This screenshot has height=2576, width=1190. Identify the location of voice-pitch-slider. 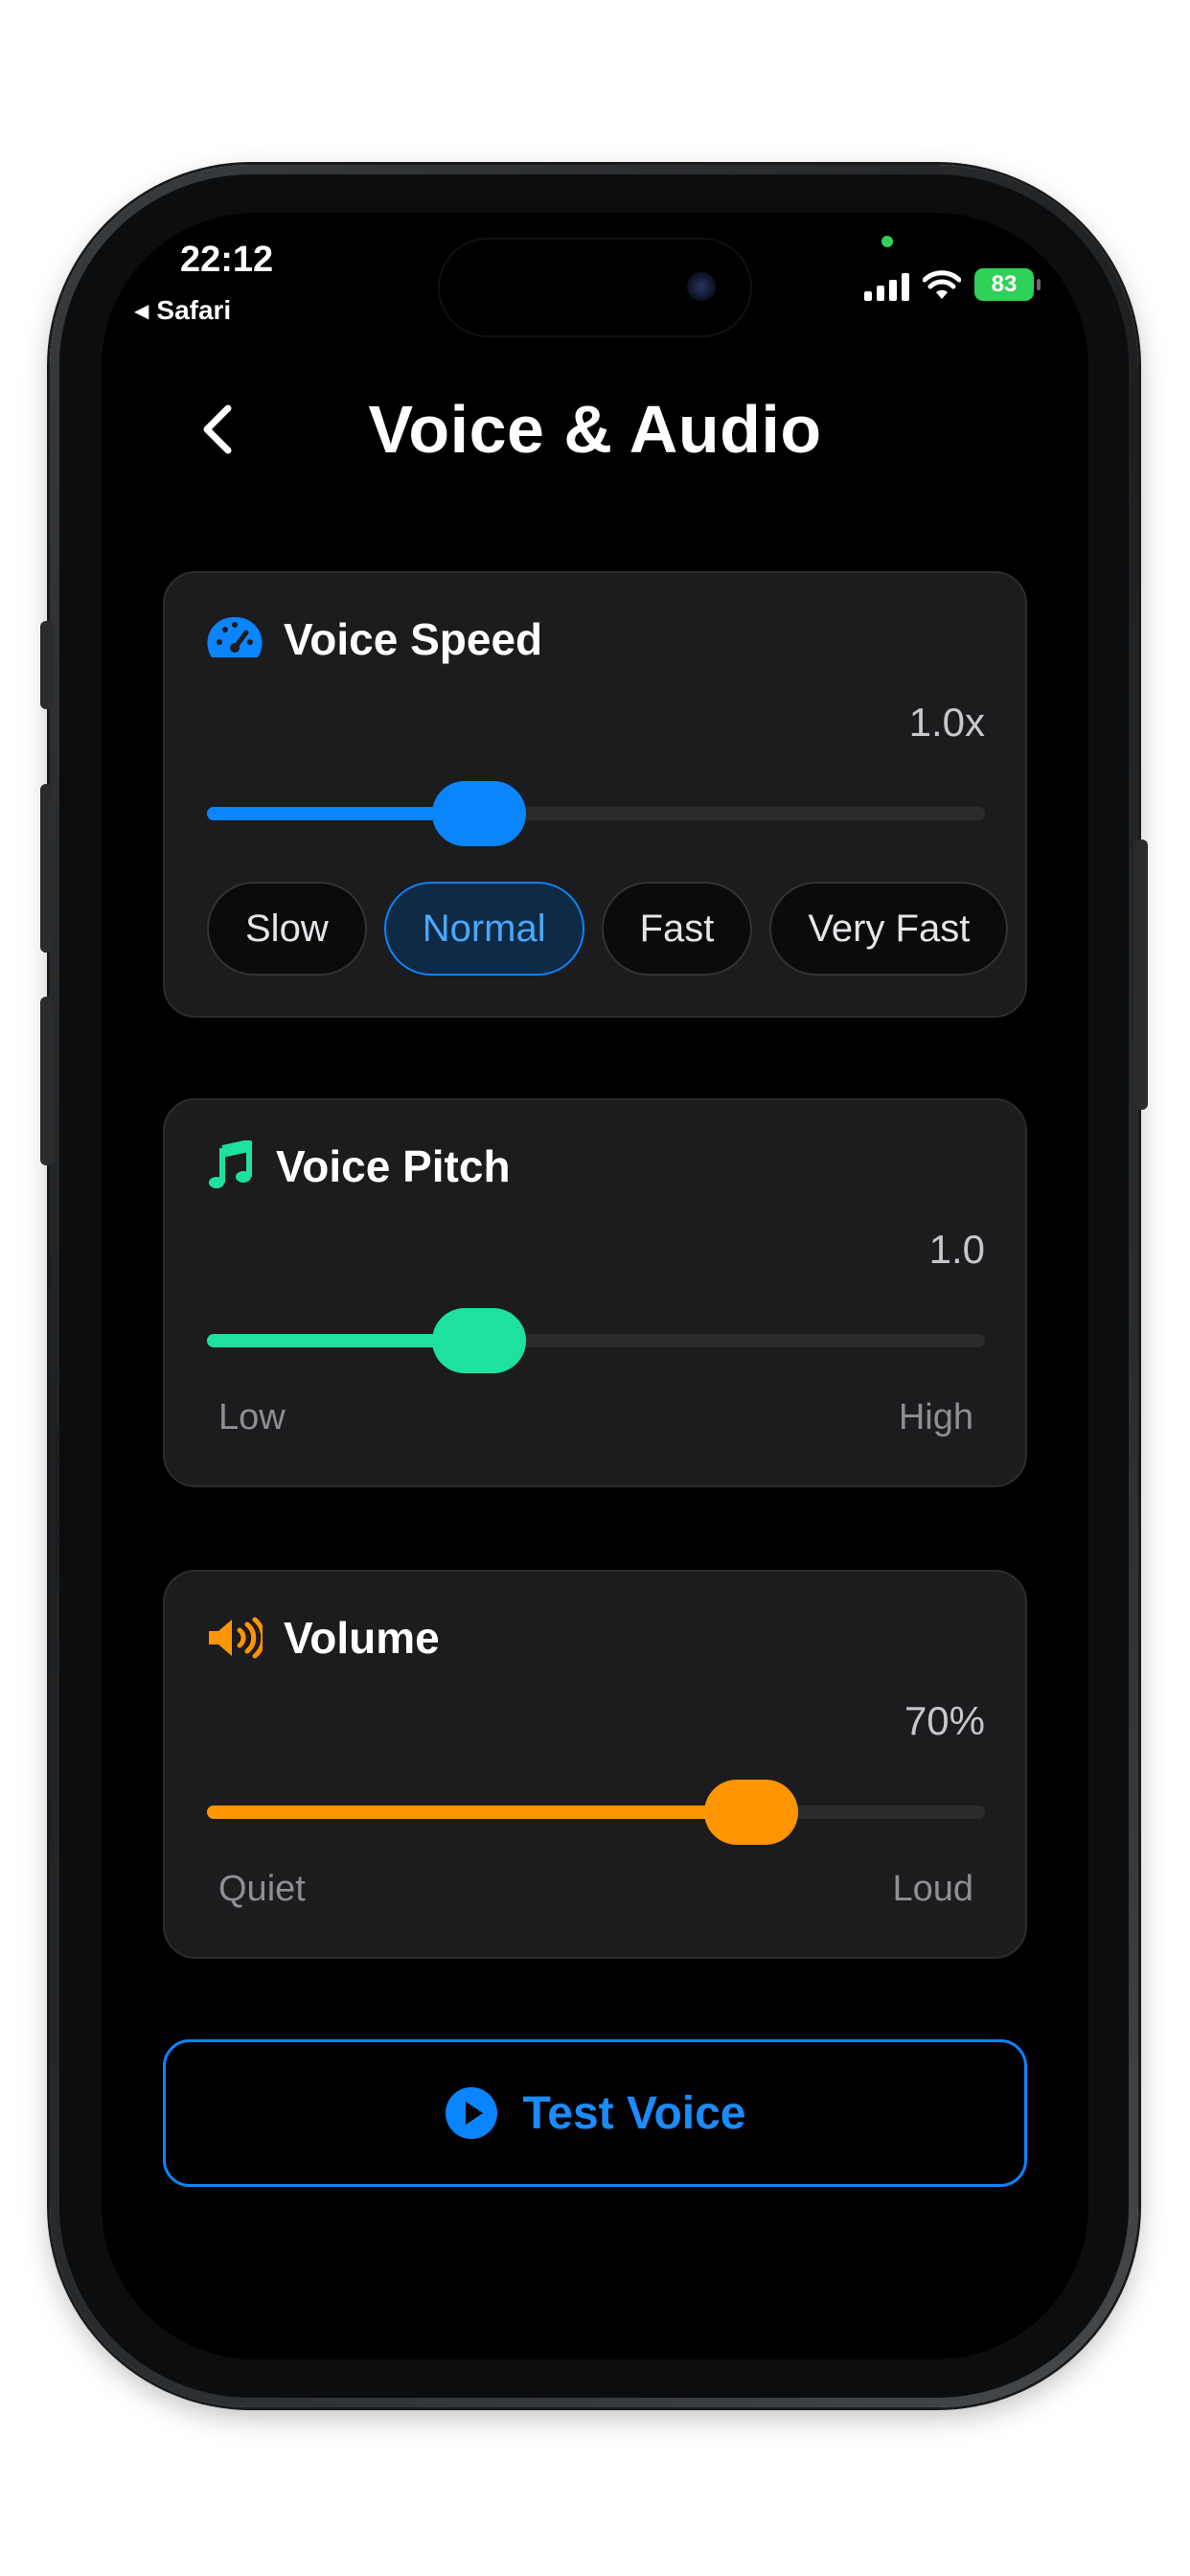
(596, 1341).